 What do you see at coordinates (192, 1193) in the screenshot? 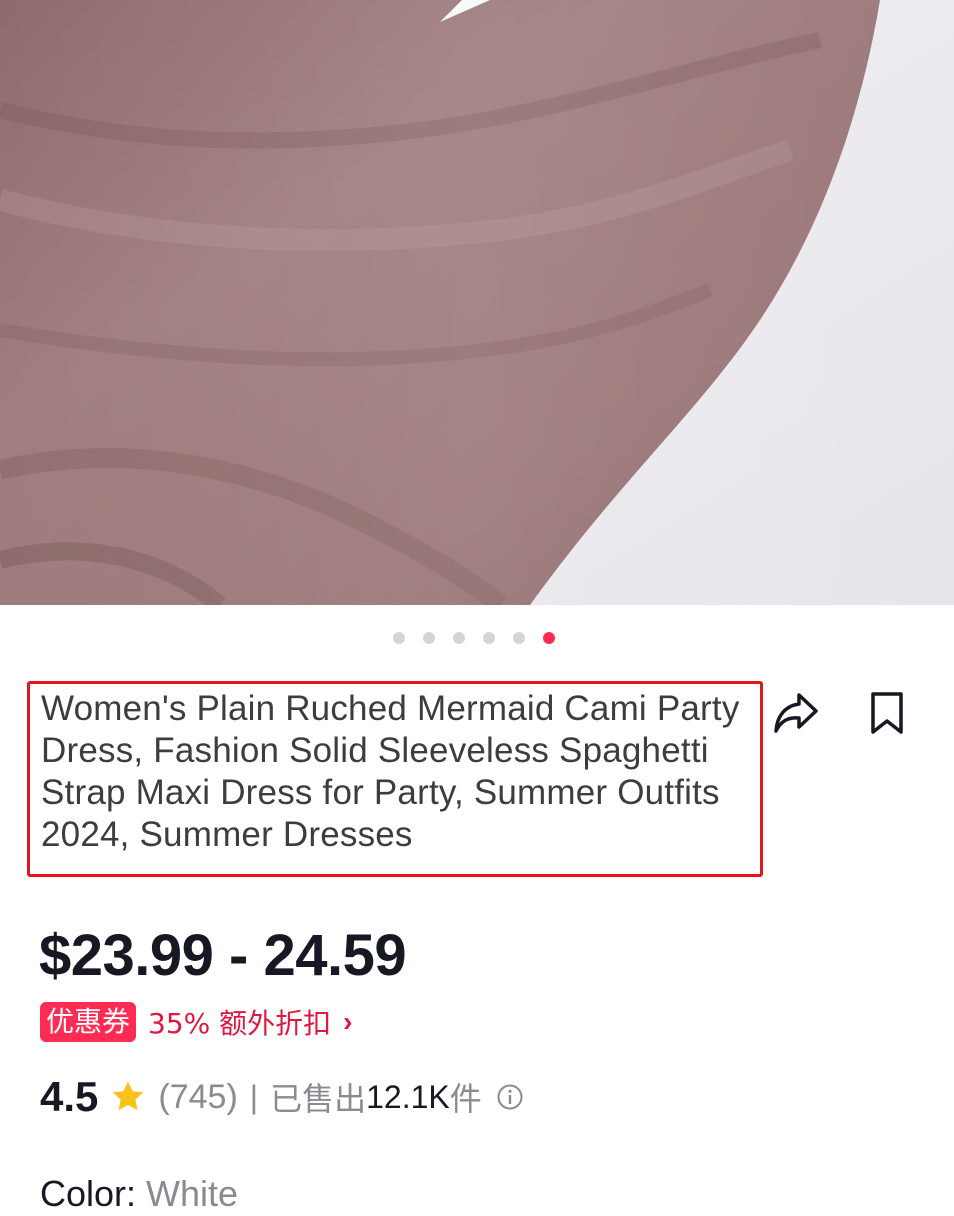
I see `color-value: White` at bounding box center [192, 1193].